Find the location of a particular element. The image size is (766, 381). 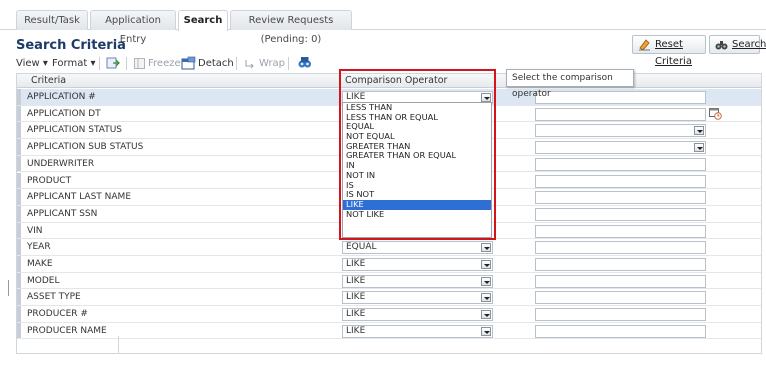

table-row: MAKE LIKE is located at coordinates (389, 264).